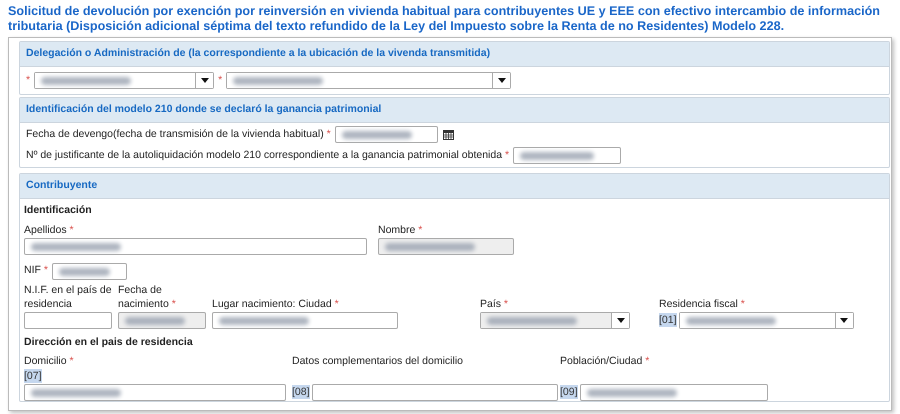 The height and width of the screenshot is (414, 900). What do you see at coordinates (569, 392) in the screenshot?
I see `code-tag: [09]` at bounding box center [569, 392].